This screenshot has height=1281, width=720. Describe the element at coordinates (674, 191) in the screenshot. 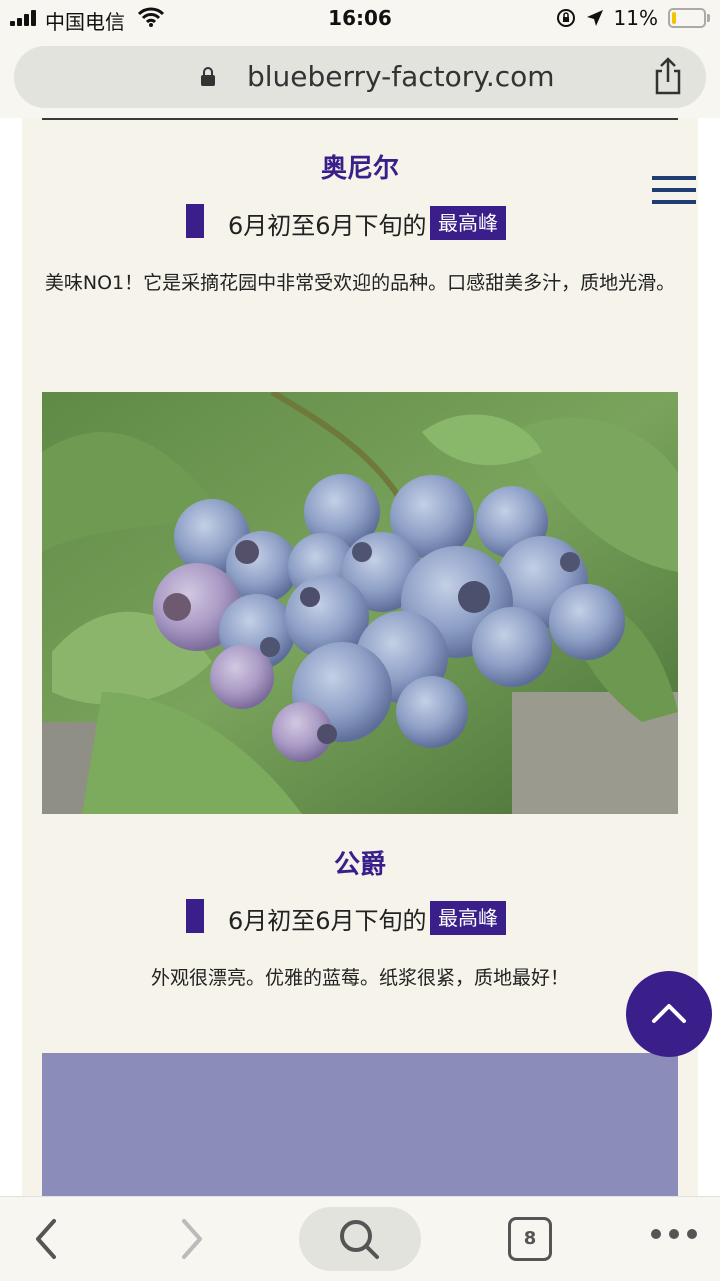

I see `menu-icon` at that location.